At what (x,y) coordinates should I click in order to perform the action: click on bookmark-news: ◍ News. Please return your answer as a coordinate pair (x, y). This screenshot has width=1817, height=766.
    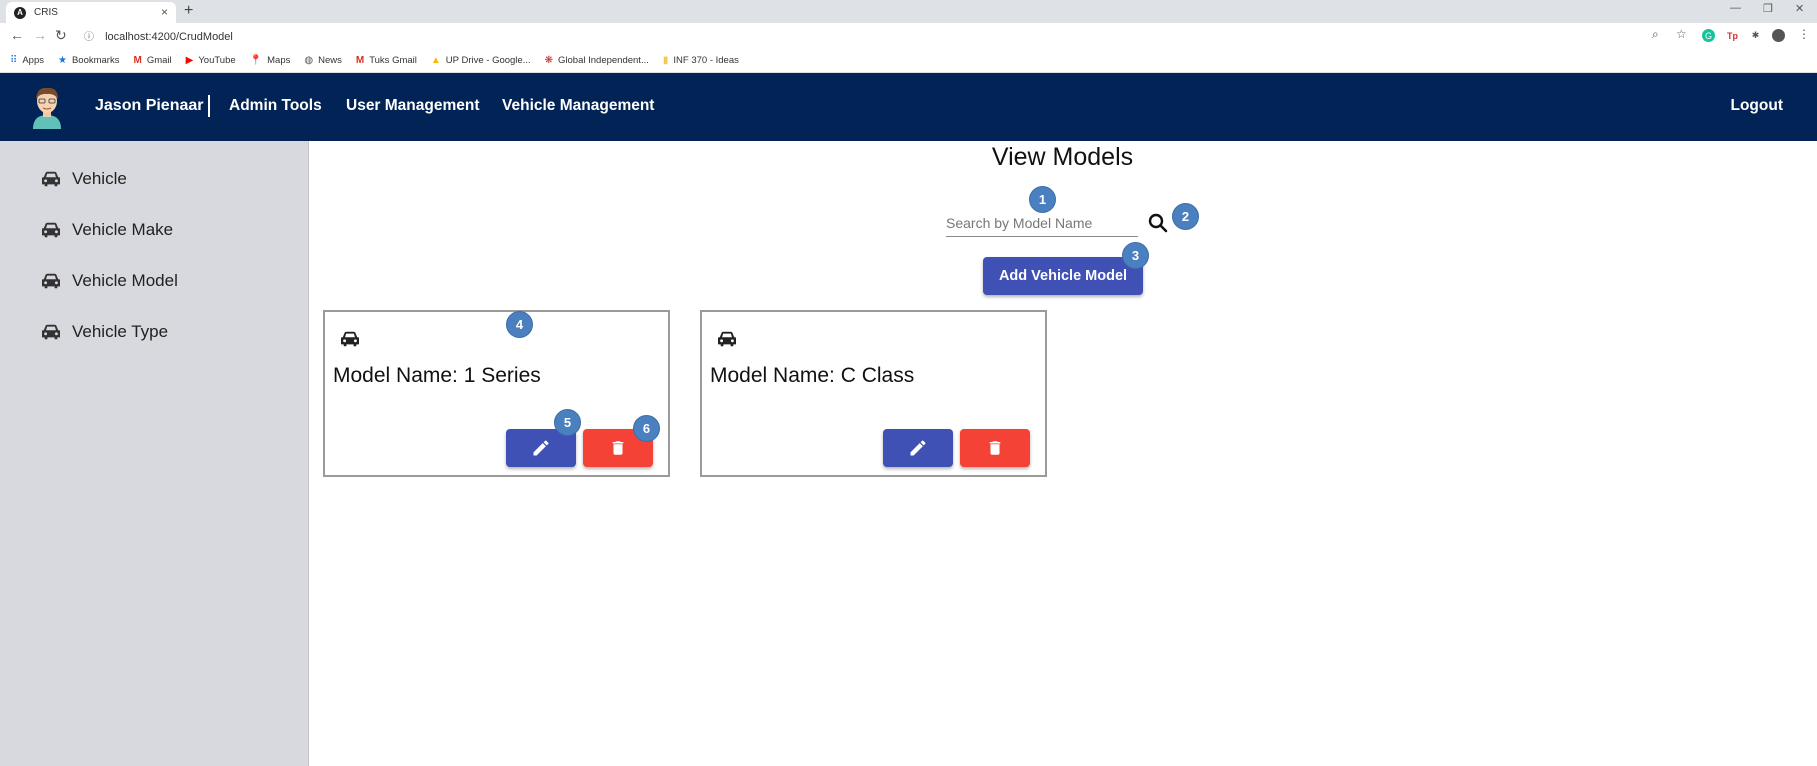
    Looking at the image, I should click on (323, 60).